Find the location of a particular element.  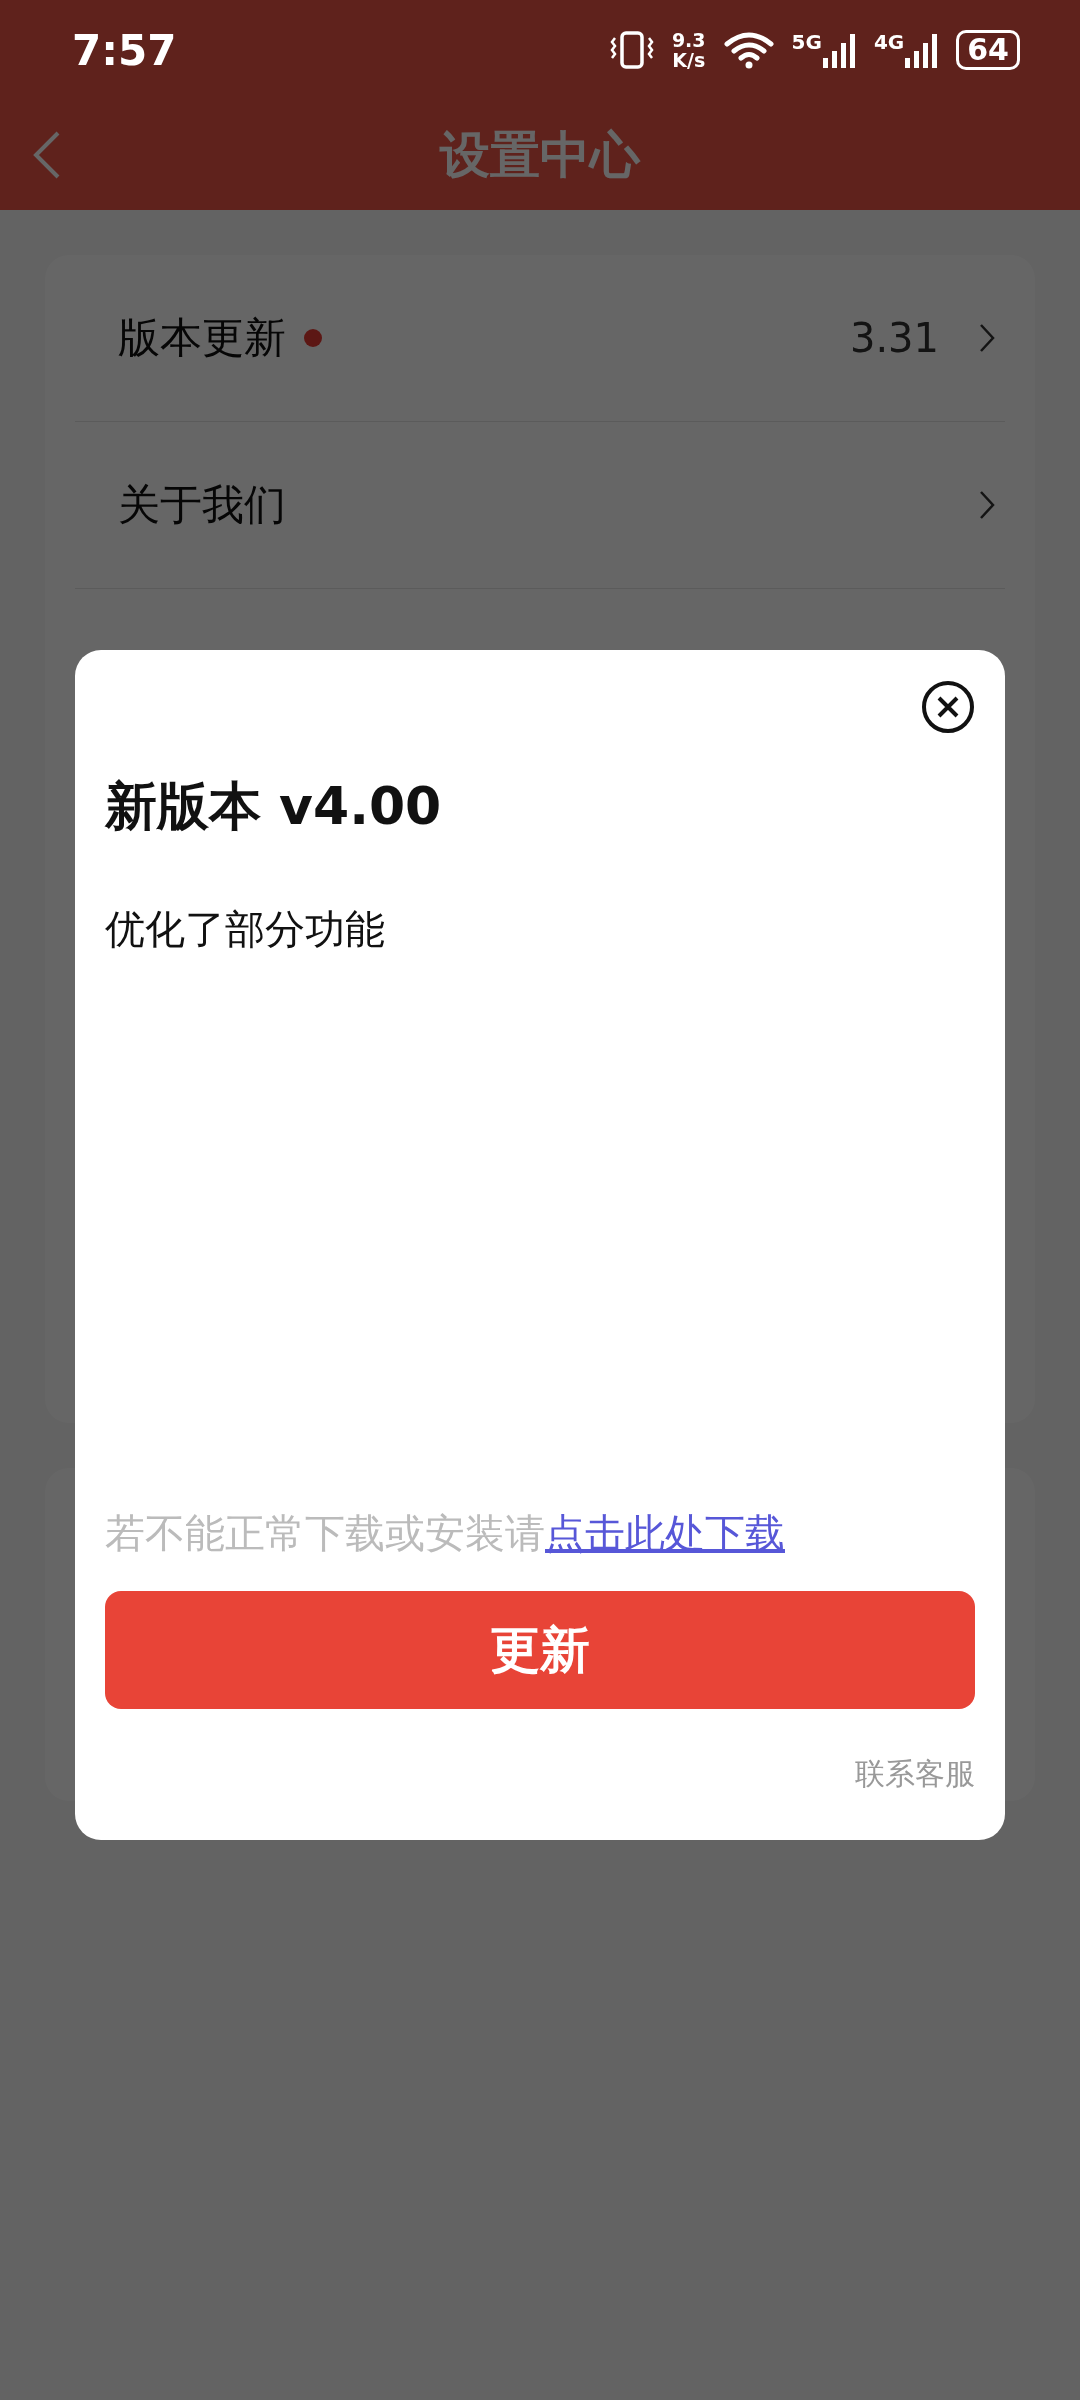

wifi-icon is located at coordinates (748, 50).